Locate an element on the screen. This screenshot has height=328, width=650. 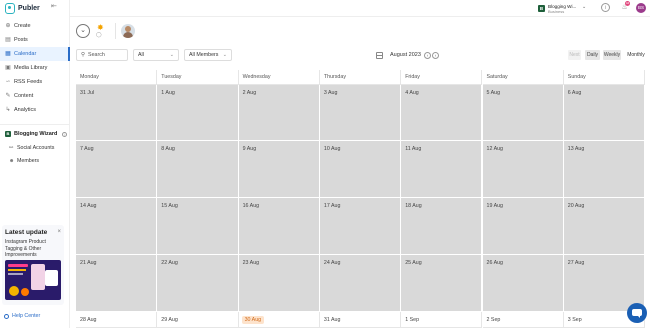
divider is located at coordinates (115, 31).